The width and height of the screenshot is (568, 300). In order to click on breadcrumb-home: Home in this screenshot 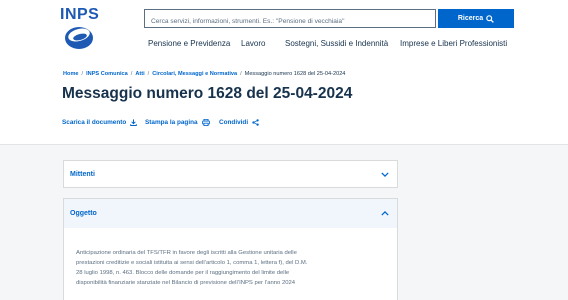, I will do `click(71, 74)`.